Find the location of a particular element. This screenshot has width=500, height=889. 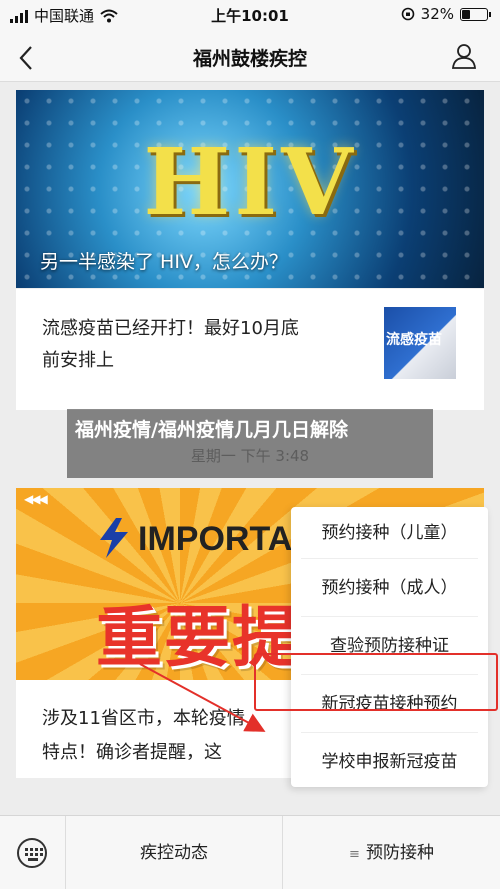

tab-vaccination: ≡ 预防接种 is located at coordinates (391, 852).